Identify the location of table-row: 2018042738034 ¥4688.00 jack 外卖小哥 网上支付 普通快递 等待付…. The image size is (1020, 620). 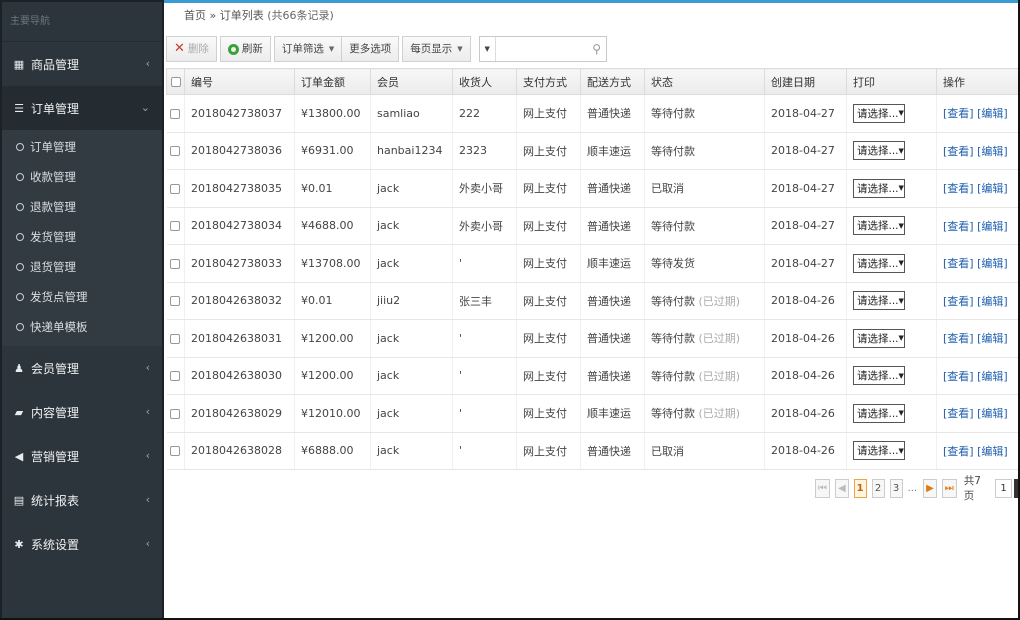
(592, 226).